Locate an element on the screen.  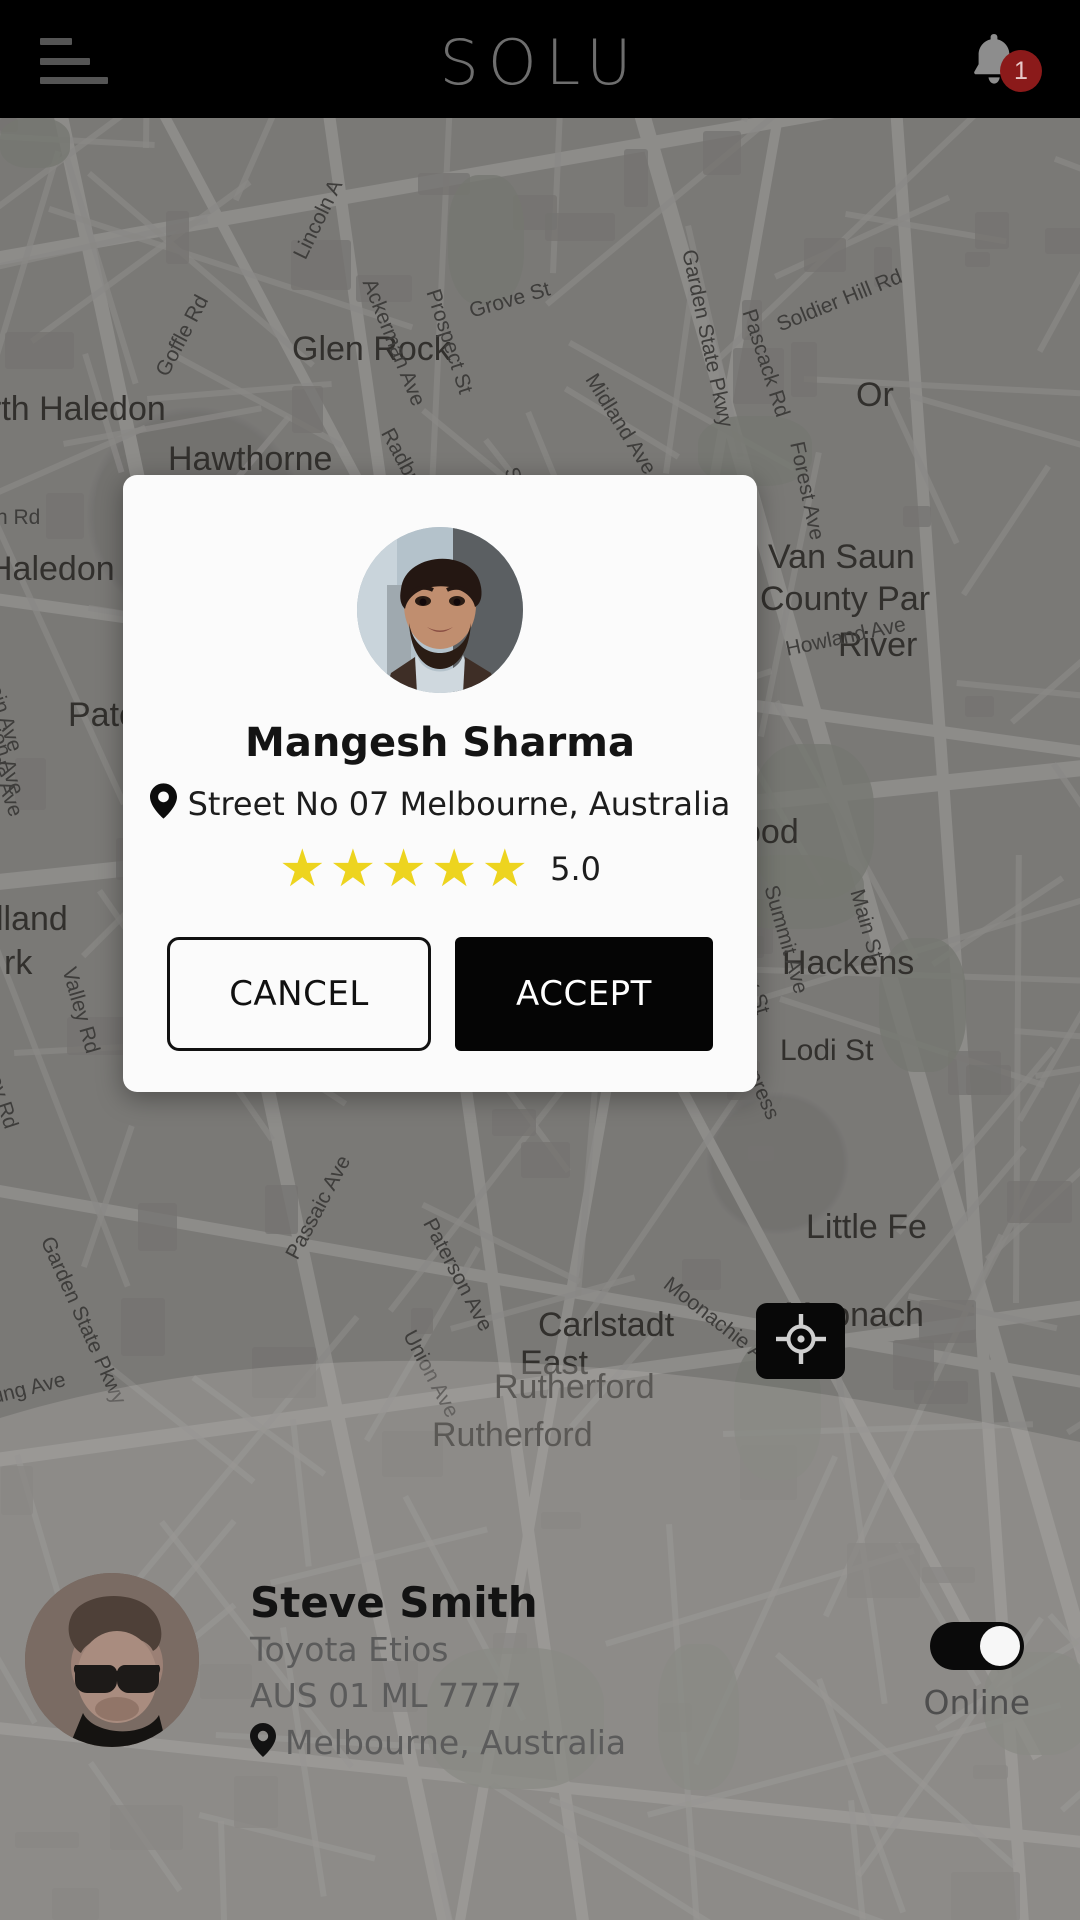
map-street-label: n Rd is located at coordinates (20, 517).